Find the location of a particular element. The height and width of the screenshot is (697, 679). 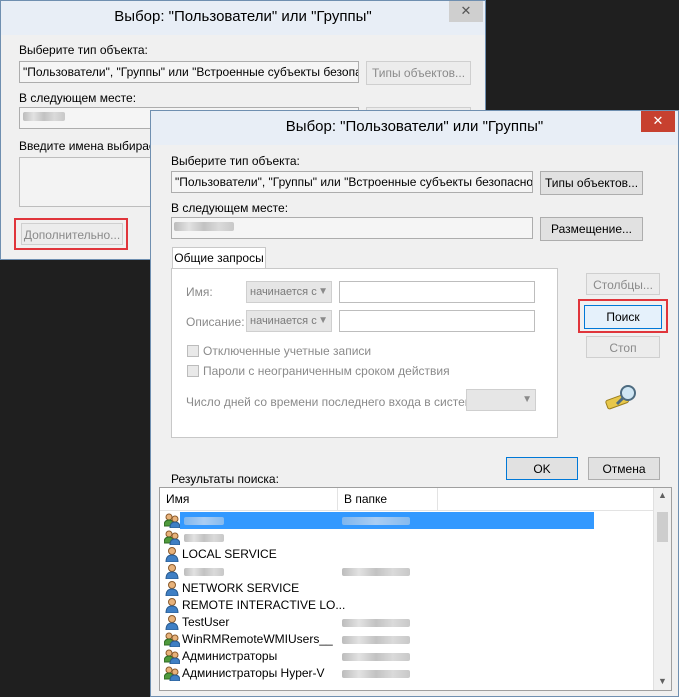

front-dialog-title: Выбор: "Пользователи" или "Группы" is located at coordinates (414, 126).